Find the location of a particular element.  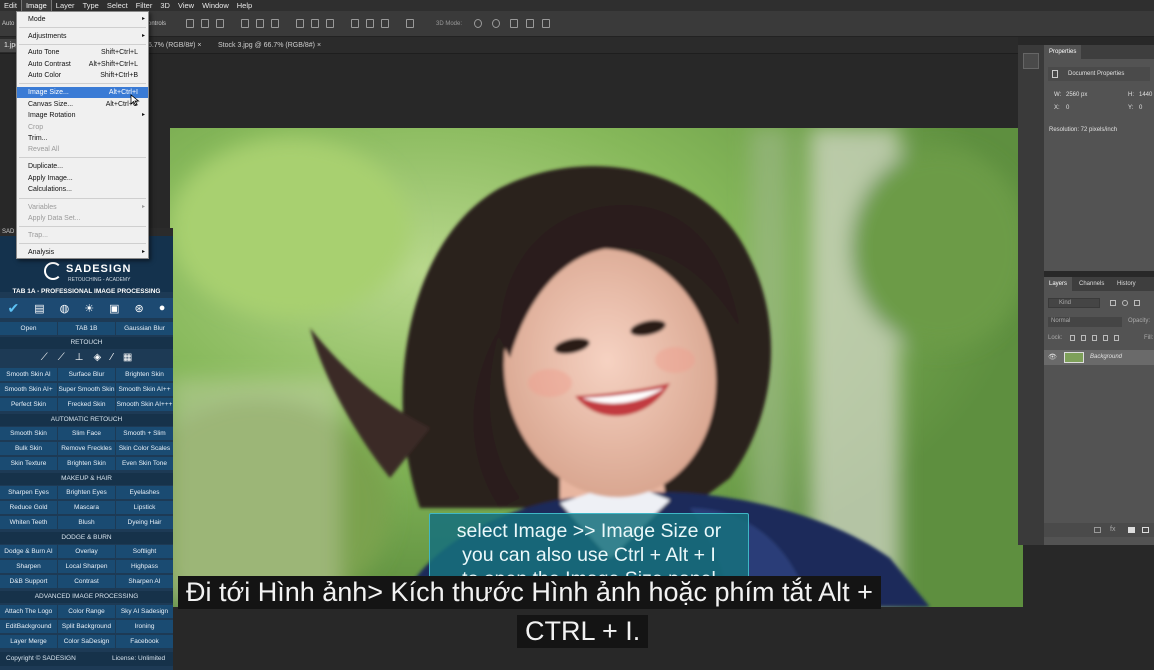

filter-type-icon is located at coordinates (1137, 303).